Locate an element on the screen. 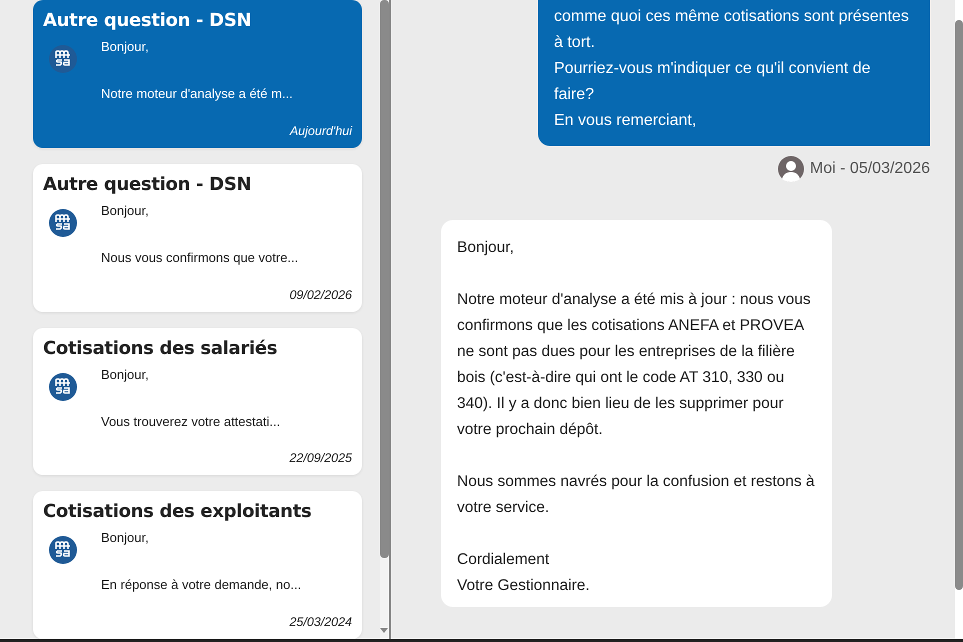 Image resolution: width=963 pixels, height=642 pixels. conversation-card: Cotisations des salariés Bonjour, Vous trouverez votre attestati... 22/09/2025 is located at coordinates (197, 402).